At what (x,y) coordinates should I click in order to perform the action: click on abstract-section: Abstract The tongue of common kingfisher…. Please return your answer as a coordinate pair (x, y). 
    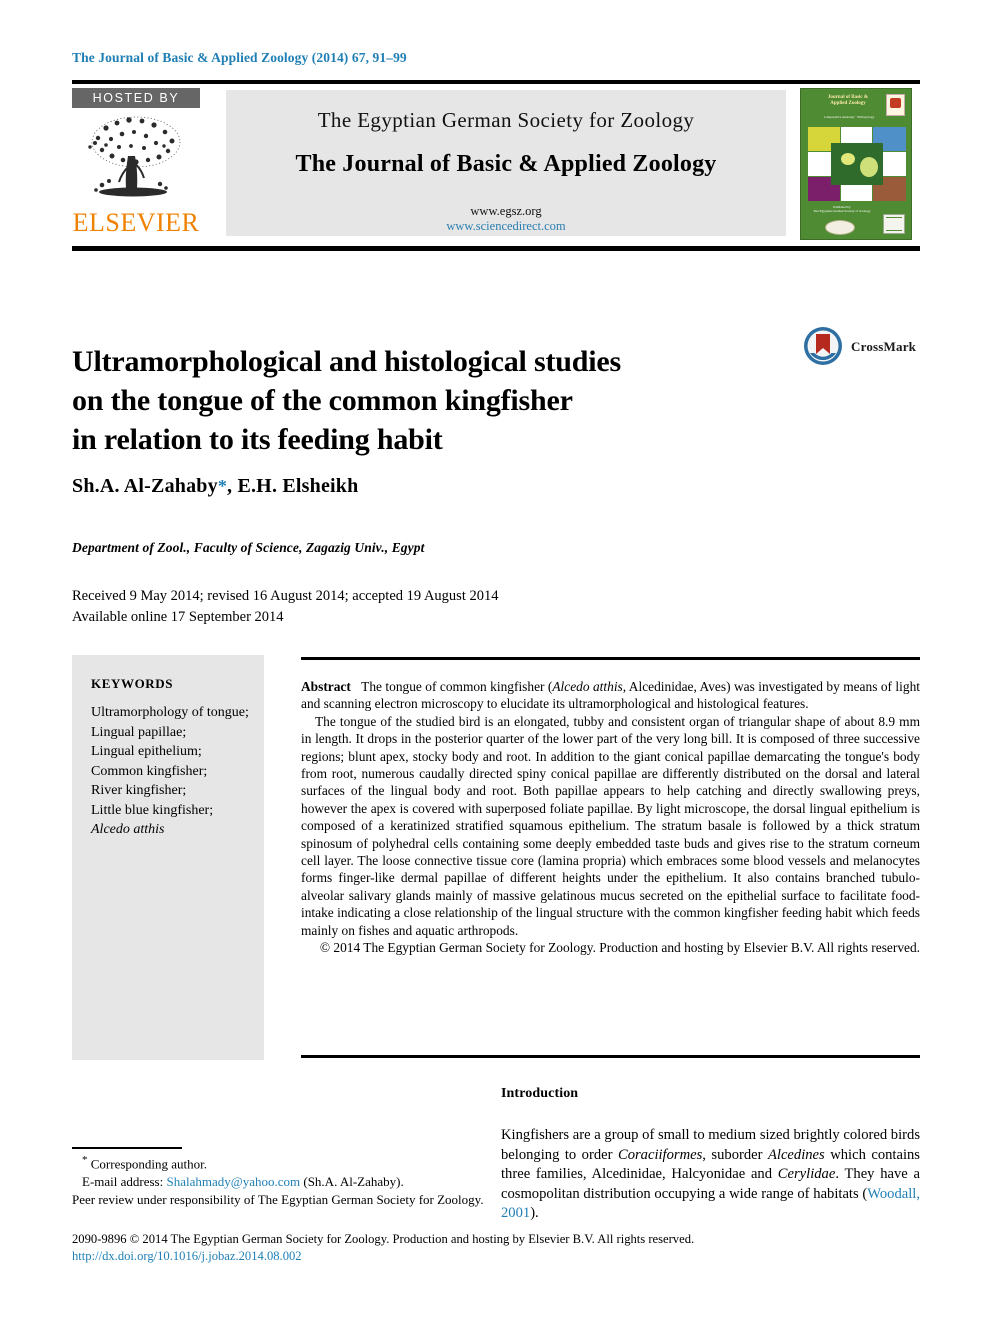
    Looking at the image, I should click on (610, 817).